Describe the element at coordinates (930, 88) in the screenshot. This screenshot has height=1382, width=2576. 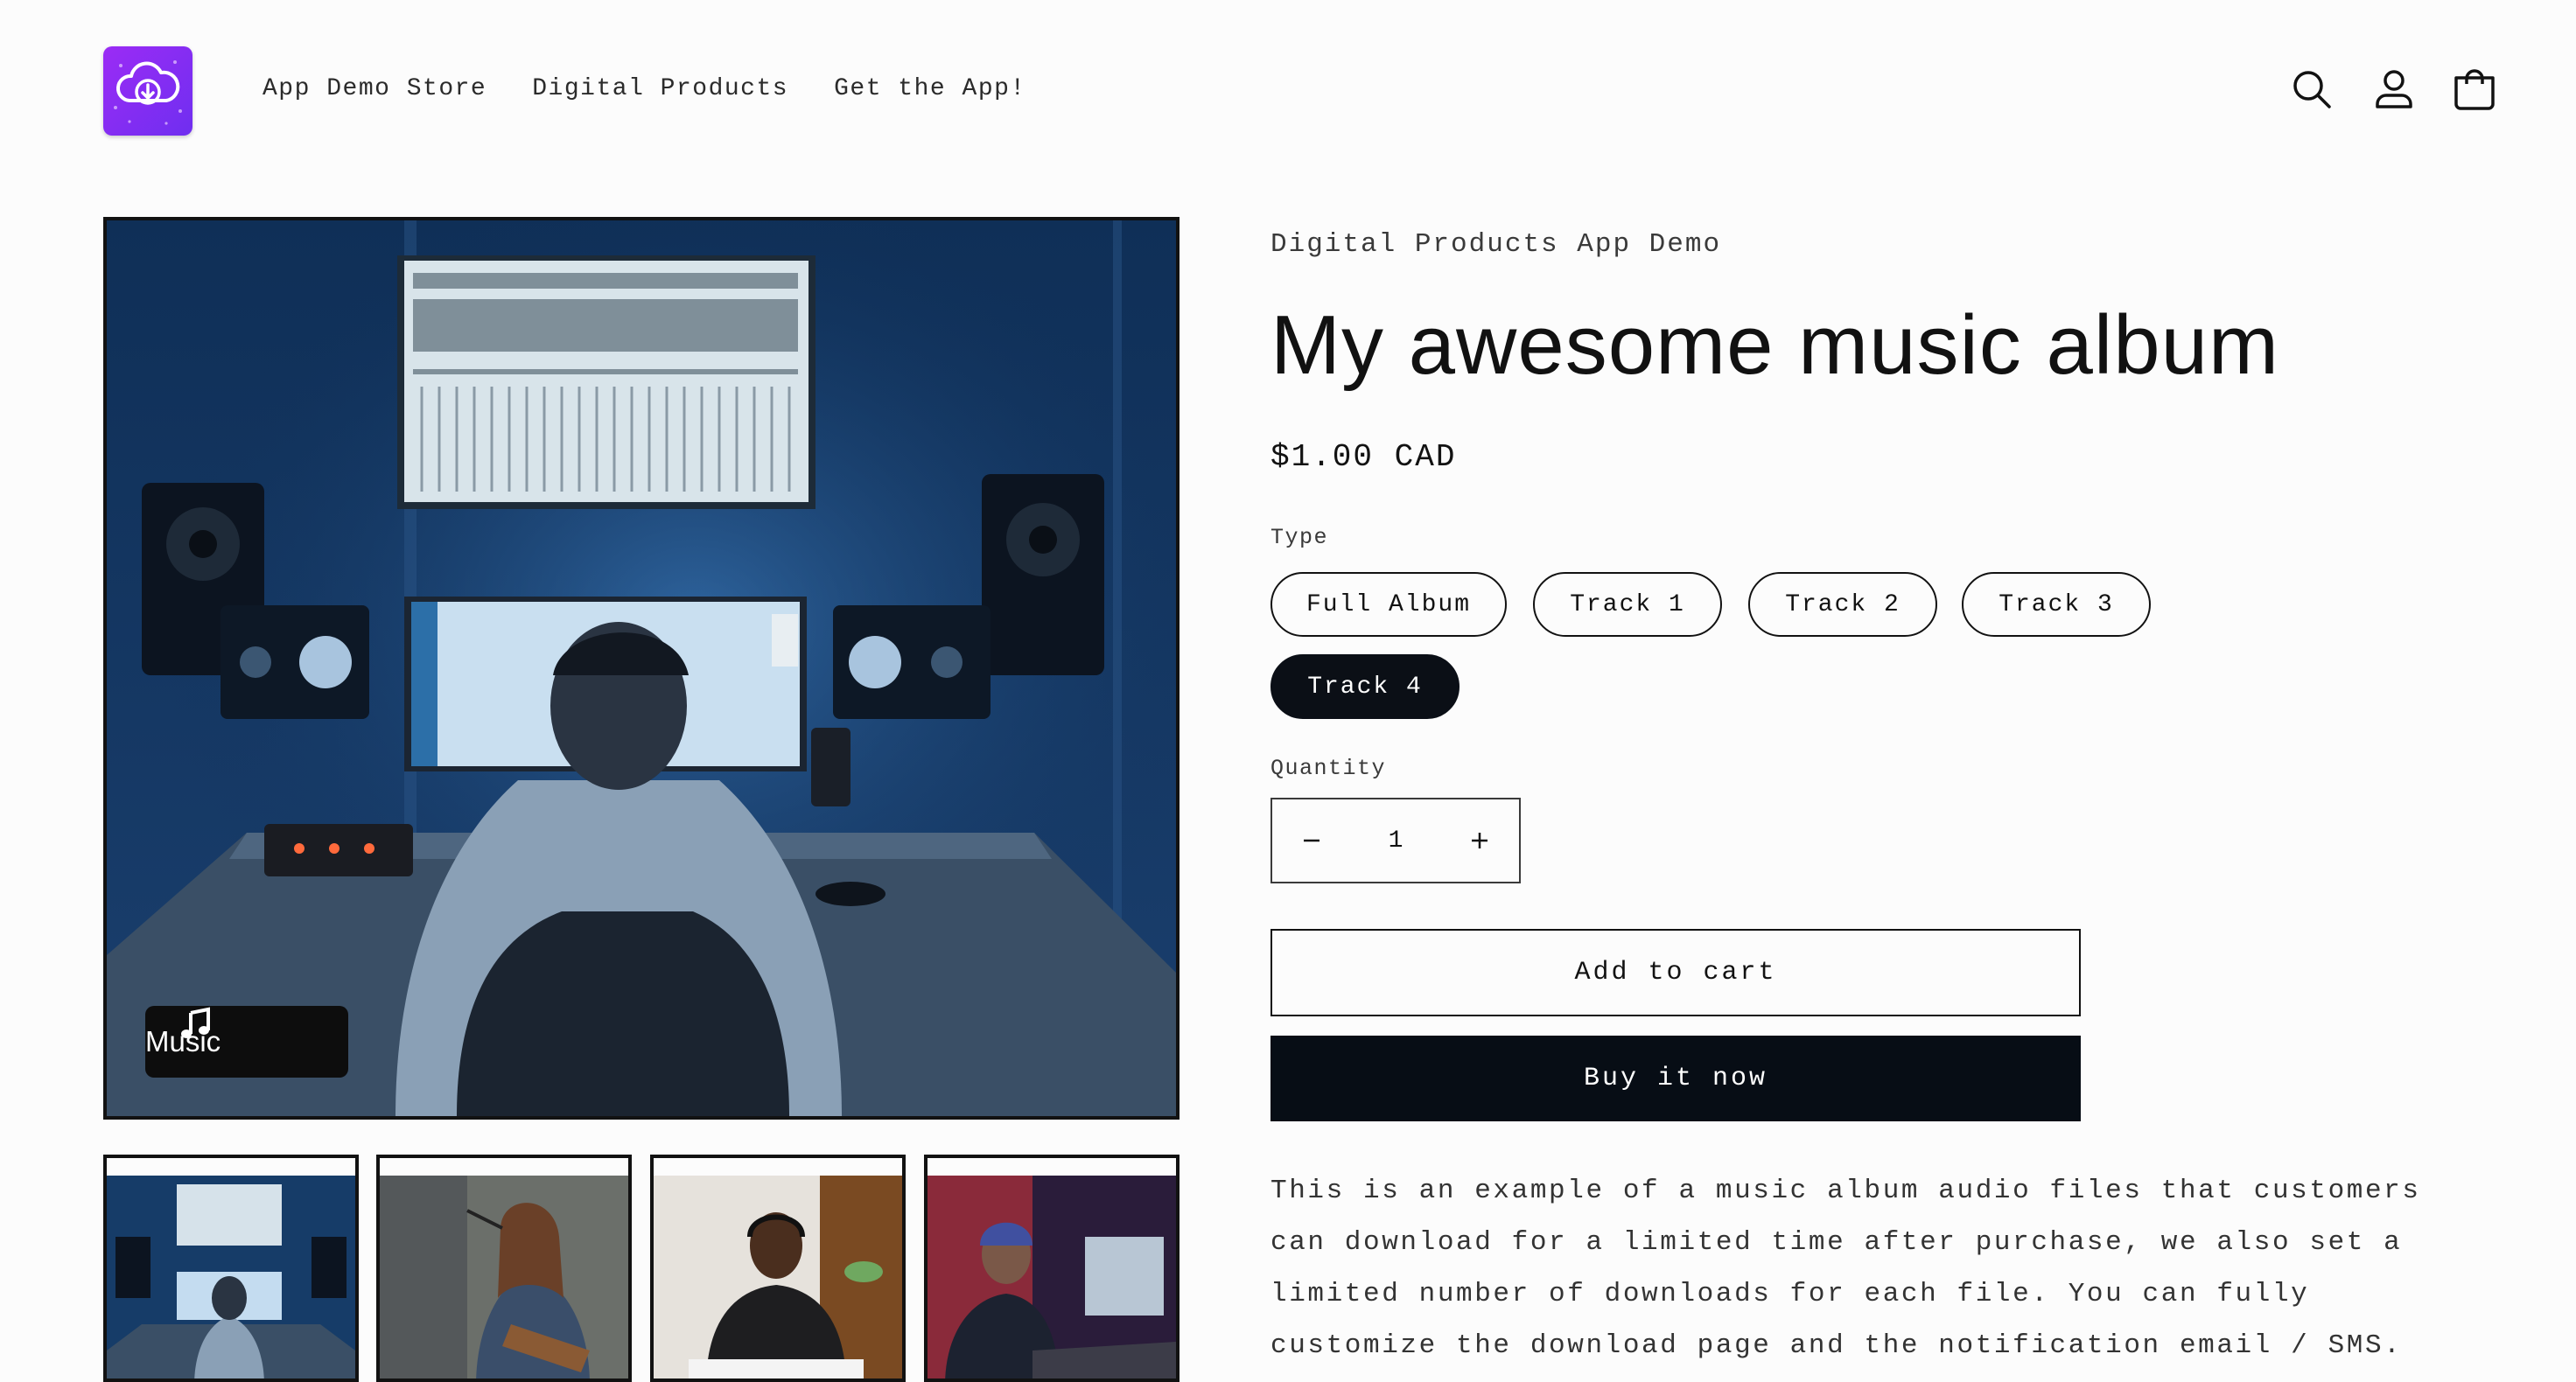
I see `nav-get-the-app: Get the App!` at that location.